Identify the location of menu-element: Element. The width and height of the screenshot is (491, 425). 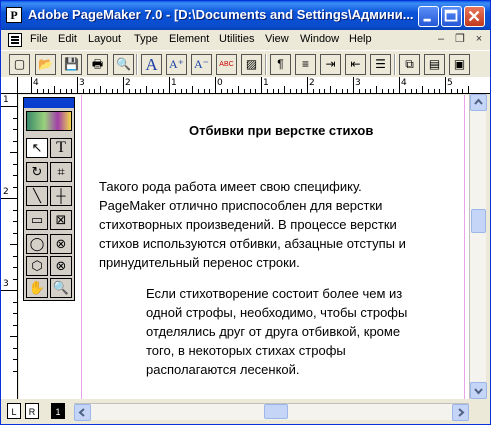
(189, 39).